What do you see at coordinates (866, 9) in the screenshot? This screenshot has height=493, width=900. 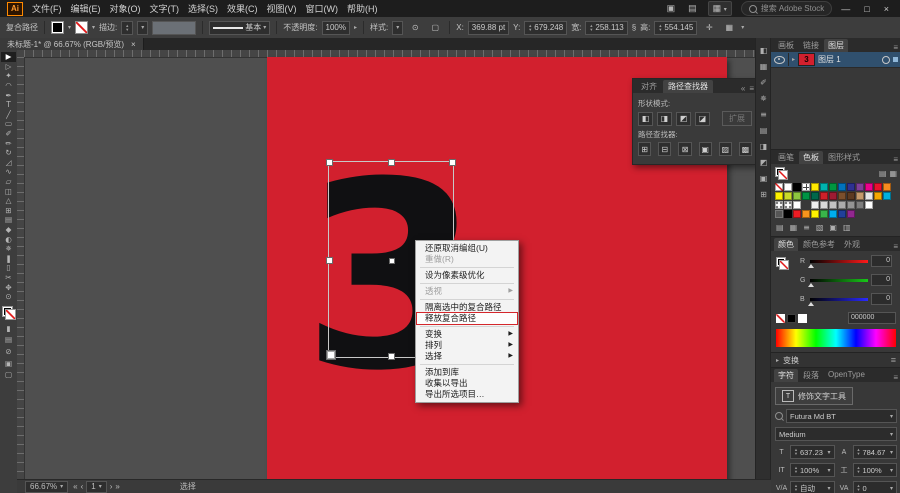 I see `maximize-button: □` at bounding box center [866, 9].